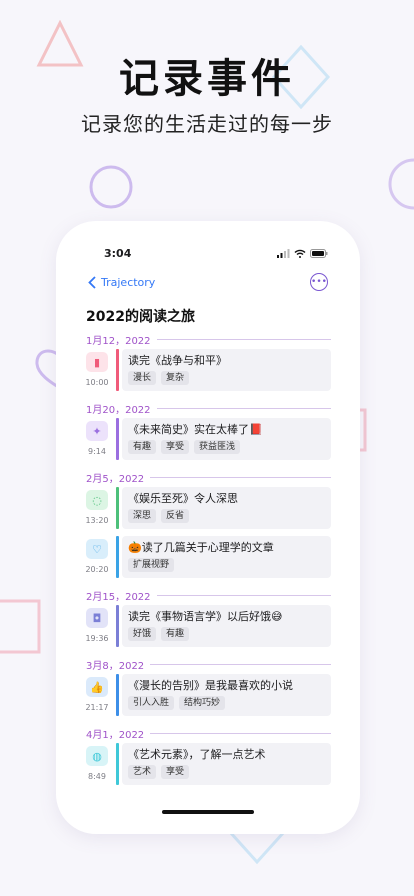  I want to click on thumbs-up-icon: 👍, so click(97, 687).